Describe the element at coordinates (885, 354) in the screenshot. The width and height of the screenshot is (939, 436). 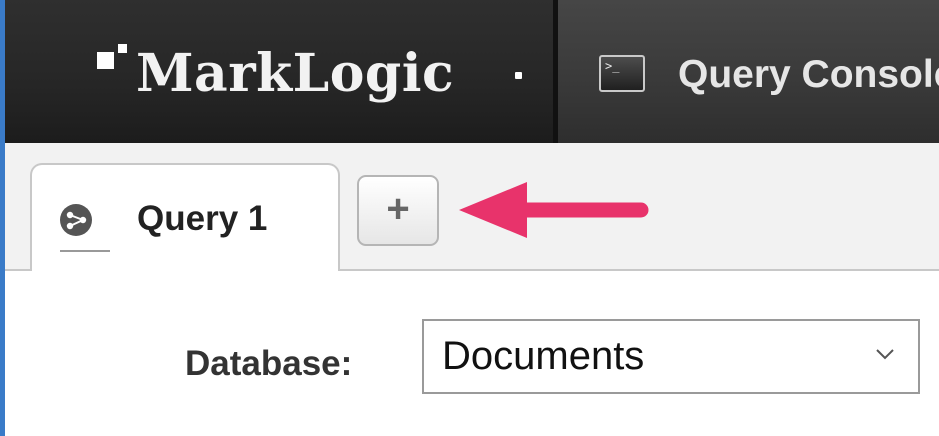
I see `chevron-down-icon` at that location.